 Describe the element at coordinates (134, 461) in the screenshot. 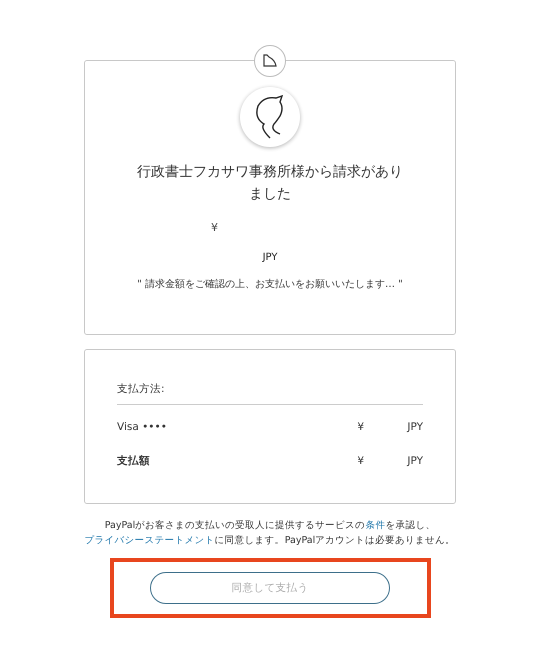

I see `total-label: 支払額` at that location.